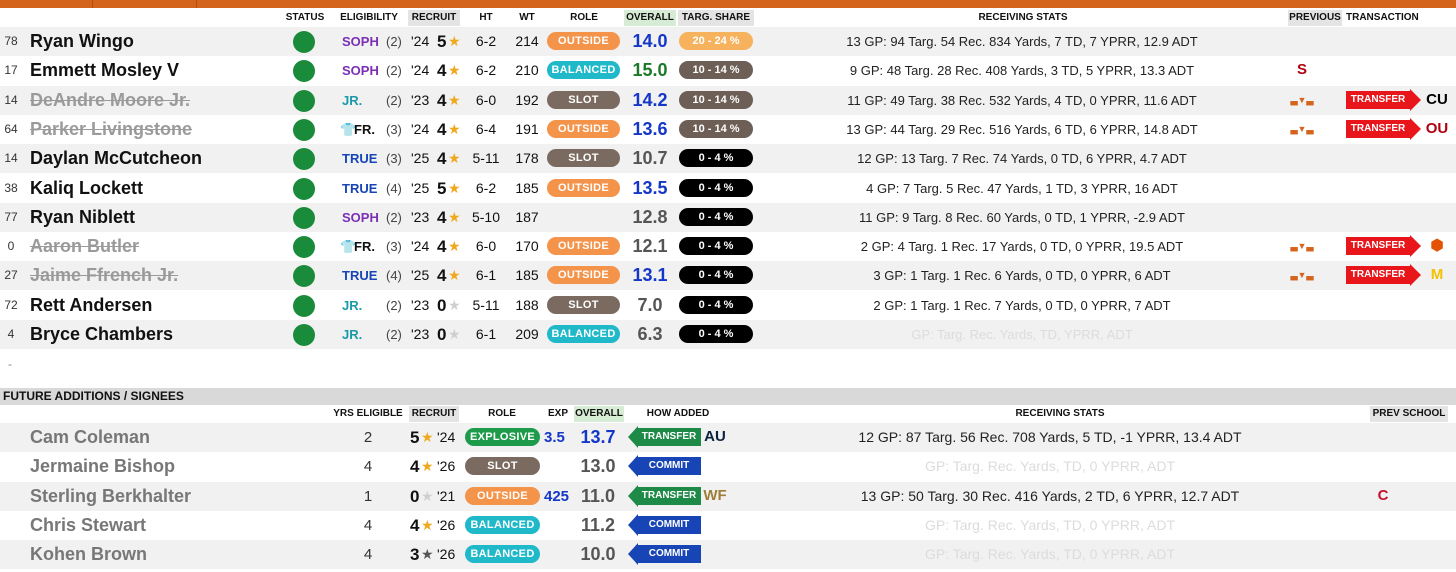 The image size is (1456, 572). Describe the element at coordinates (88, 525) in the screenshot. I see `signee-name: Chris Stewart` at that location.